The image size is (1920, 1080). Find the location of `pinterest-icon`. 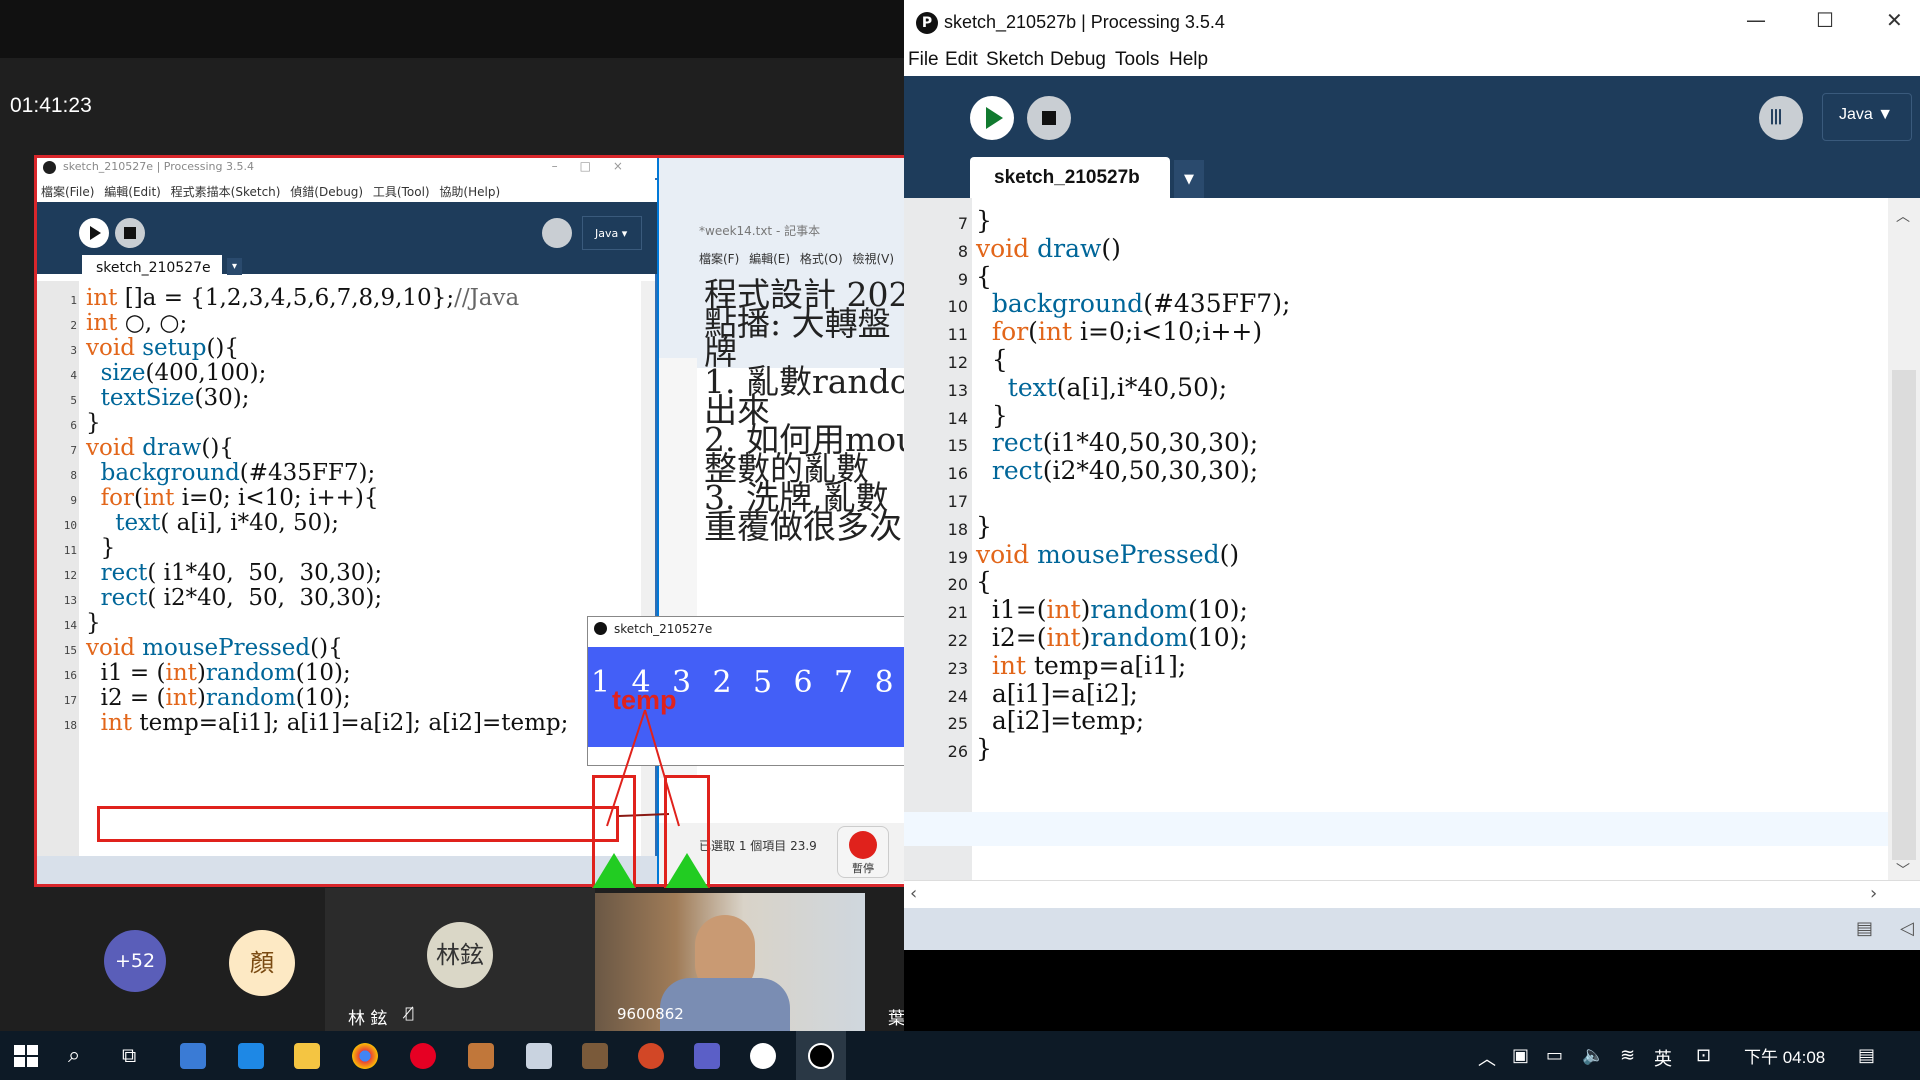

pinterest-icon is located at coordinates (423, 1056).